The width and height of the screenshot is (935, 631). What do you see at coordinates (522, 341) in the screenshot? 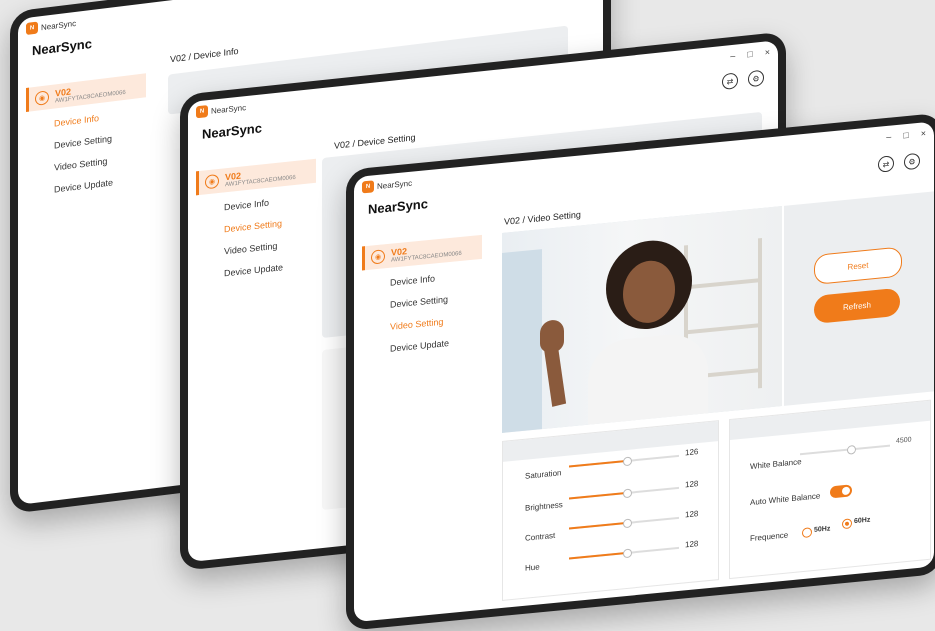
I see `preview-curtain` at bounding box center [522, 341].